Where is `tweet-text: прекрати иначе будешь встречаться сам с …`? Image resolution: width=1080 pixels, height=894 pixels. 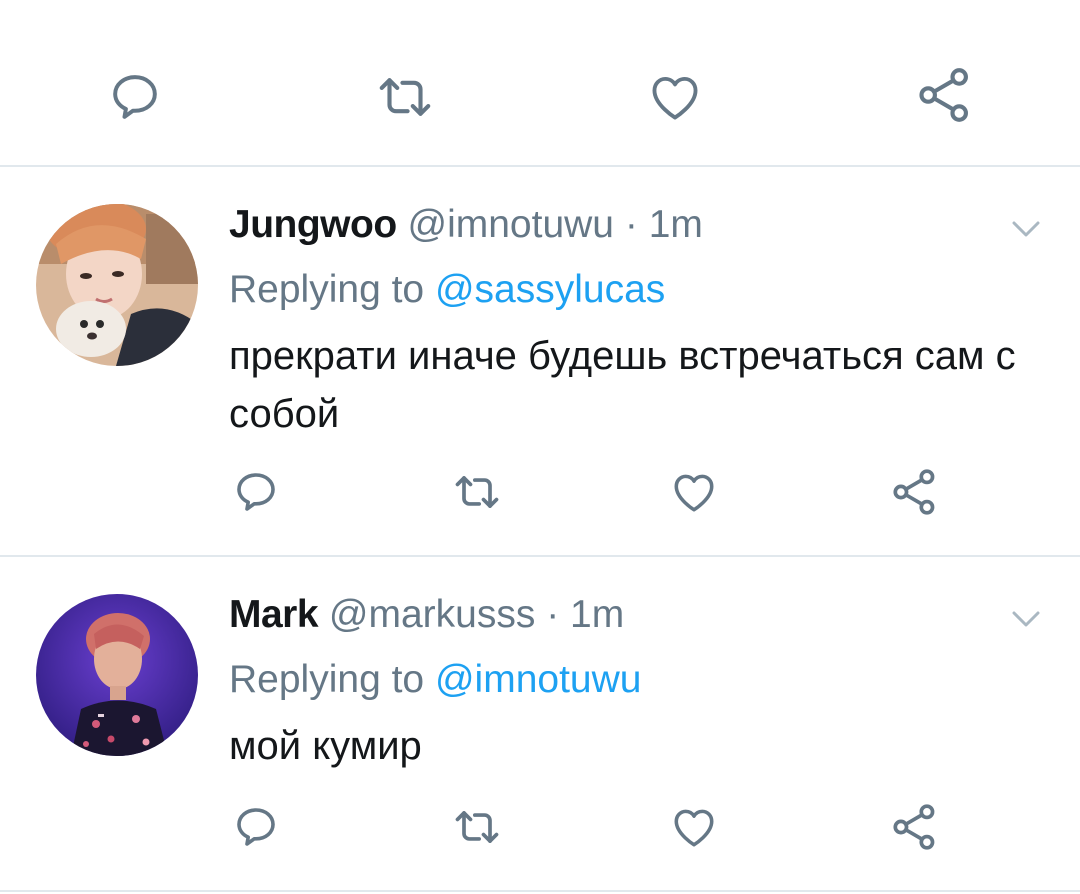
tweet-text: прекрати иначе будешь встречаться сам с … is located at coordinates (622, 385).